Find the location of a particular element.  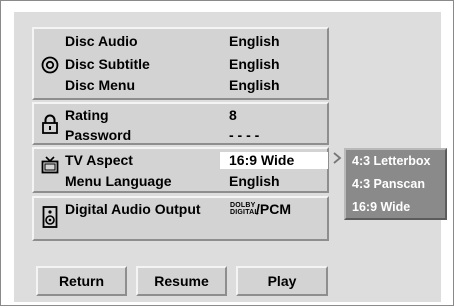

option-letterbox: 4:3 Letterbox is located at coordinates (391, 161).